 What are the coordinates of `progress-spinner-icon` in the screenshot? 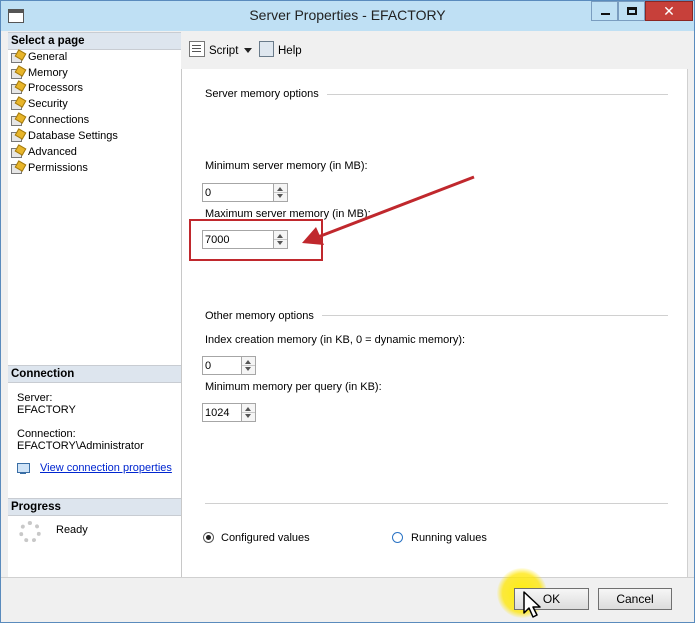 It's located at (30, 532).